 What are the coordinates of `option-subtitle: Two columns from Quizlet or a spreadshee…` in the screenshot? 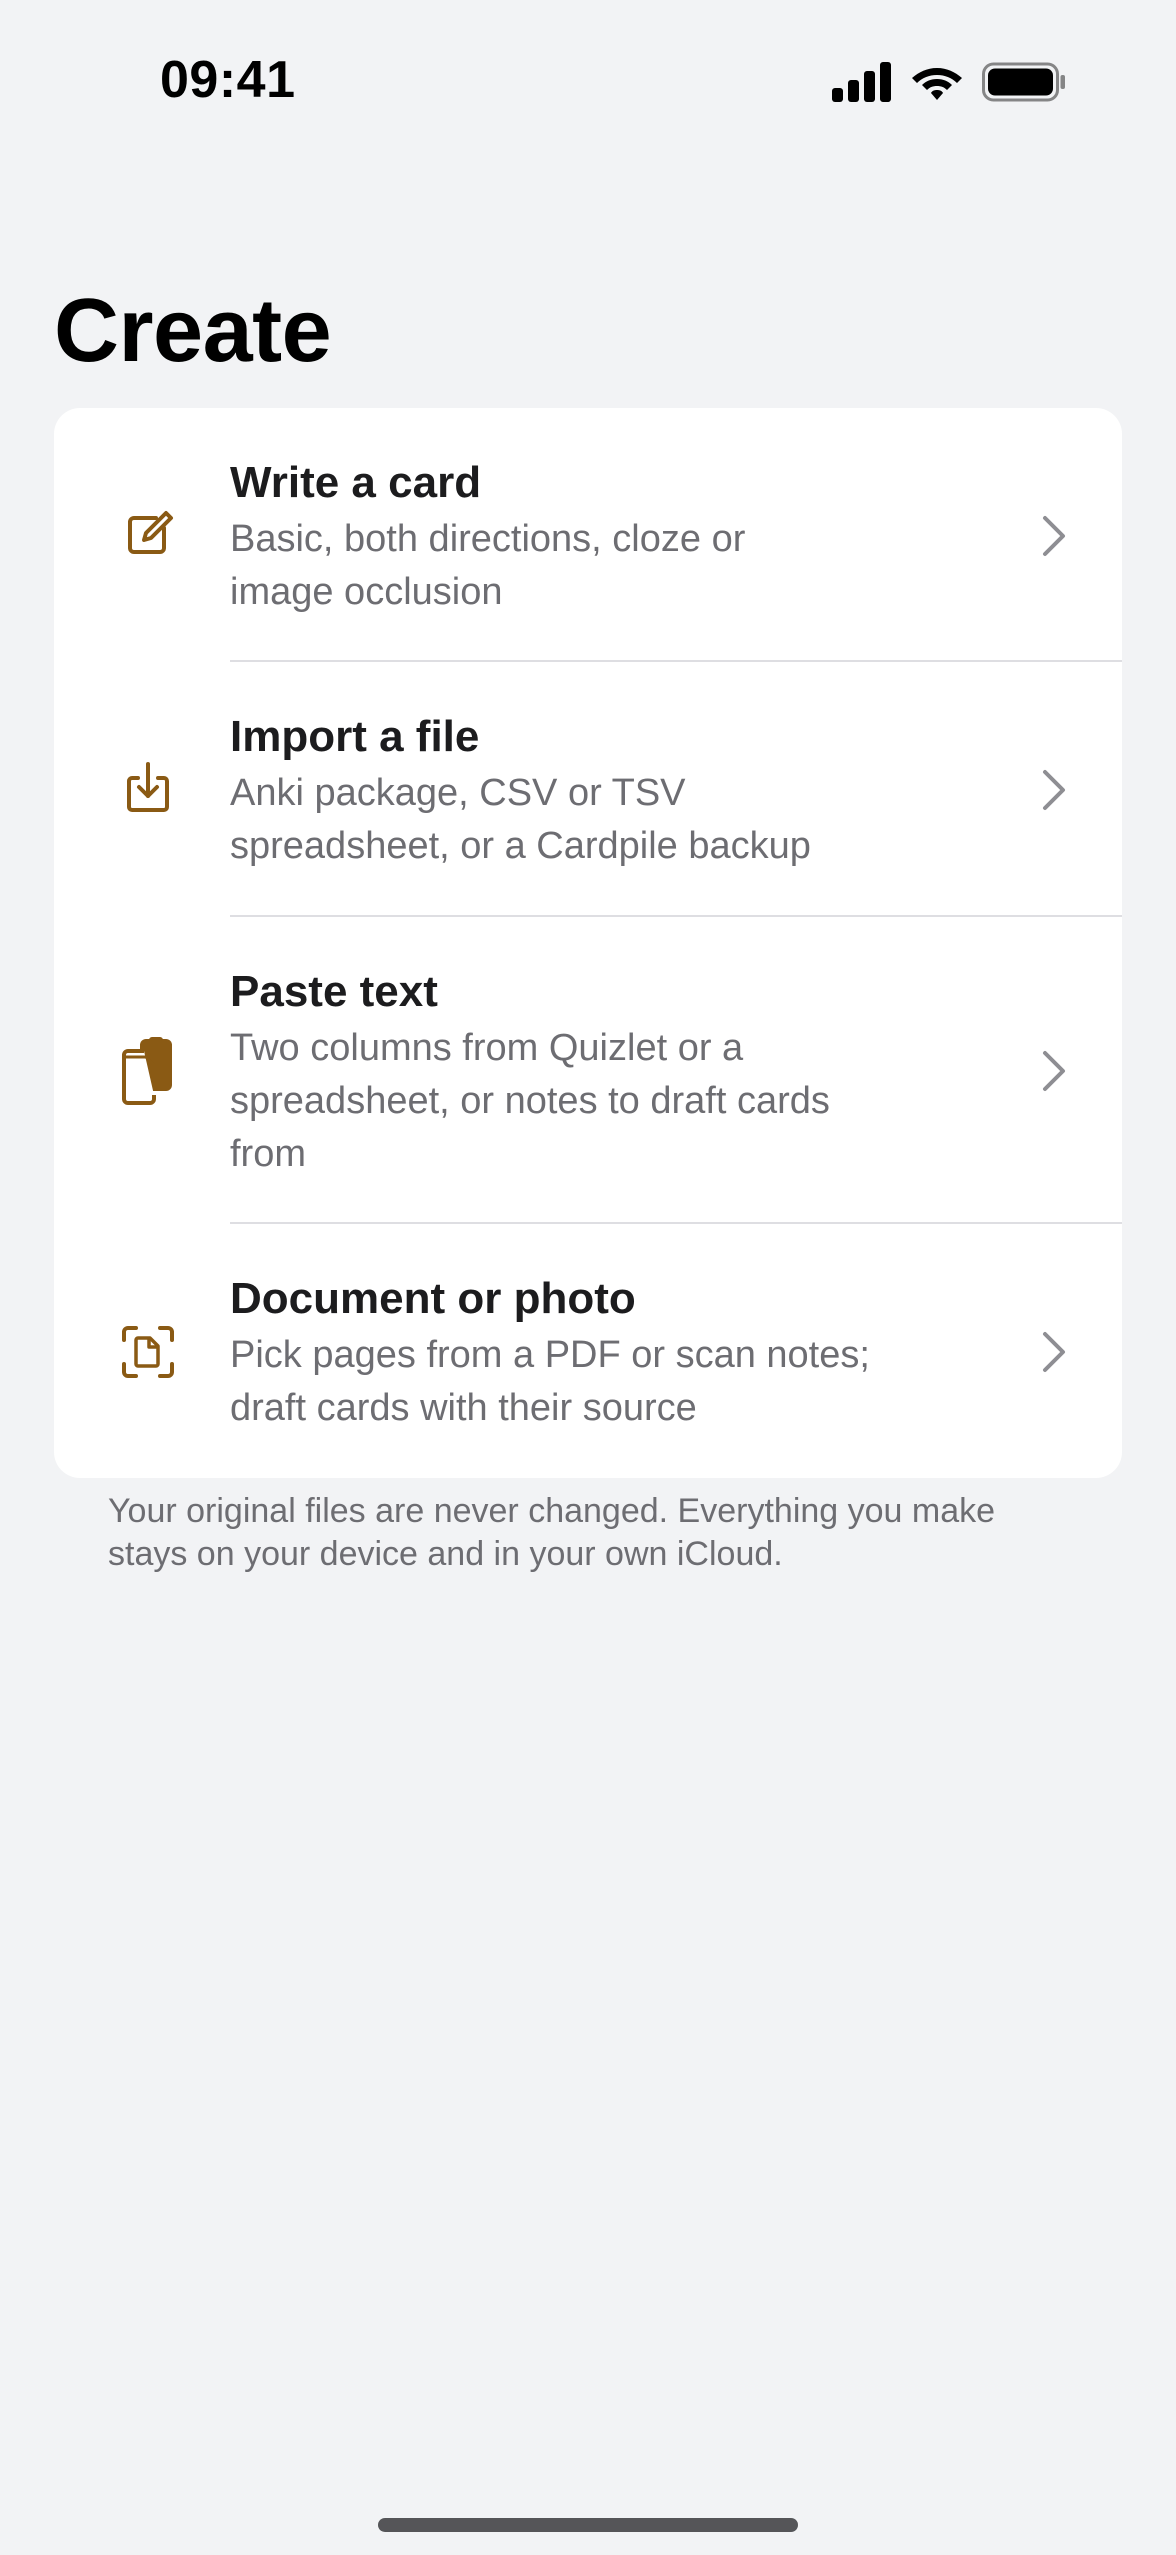 It's located at (610, 1101).